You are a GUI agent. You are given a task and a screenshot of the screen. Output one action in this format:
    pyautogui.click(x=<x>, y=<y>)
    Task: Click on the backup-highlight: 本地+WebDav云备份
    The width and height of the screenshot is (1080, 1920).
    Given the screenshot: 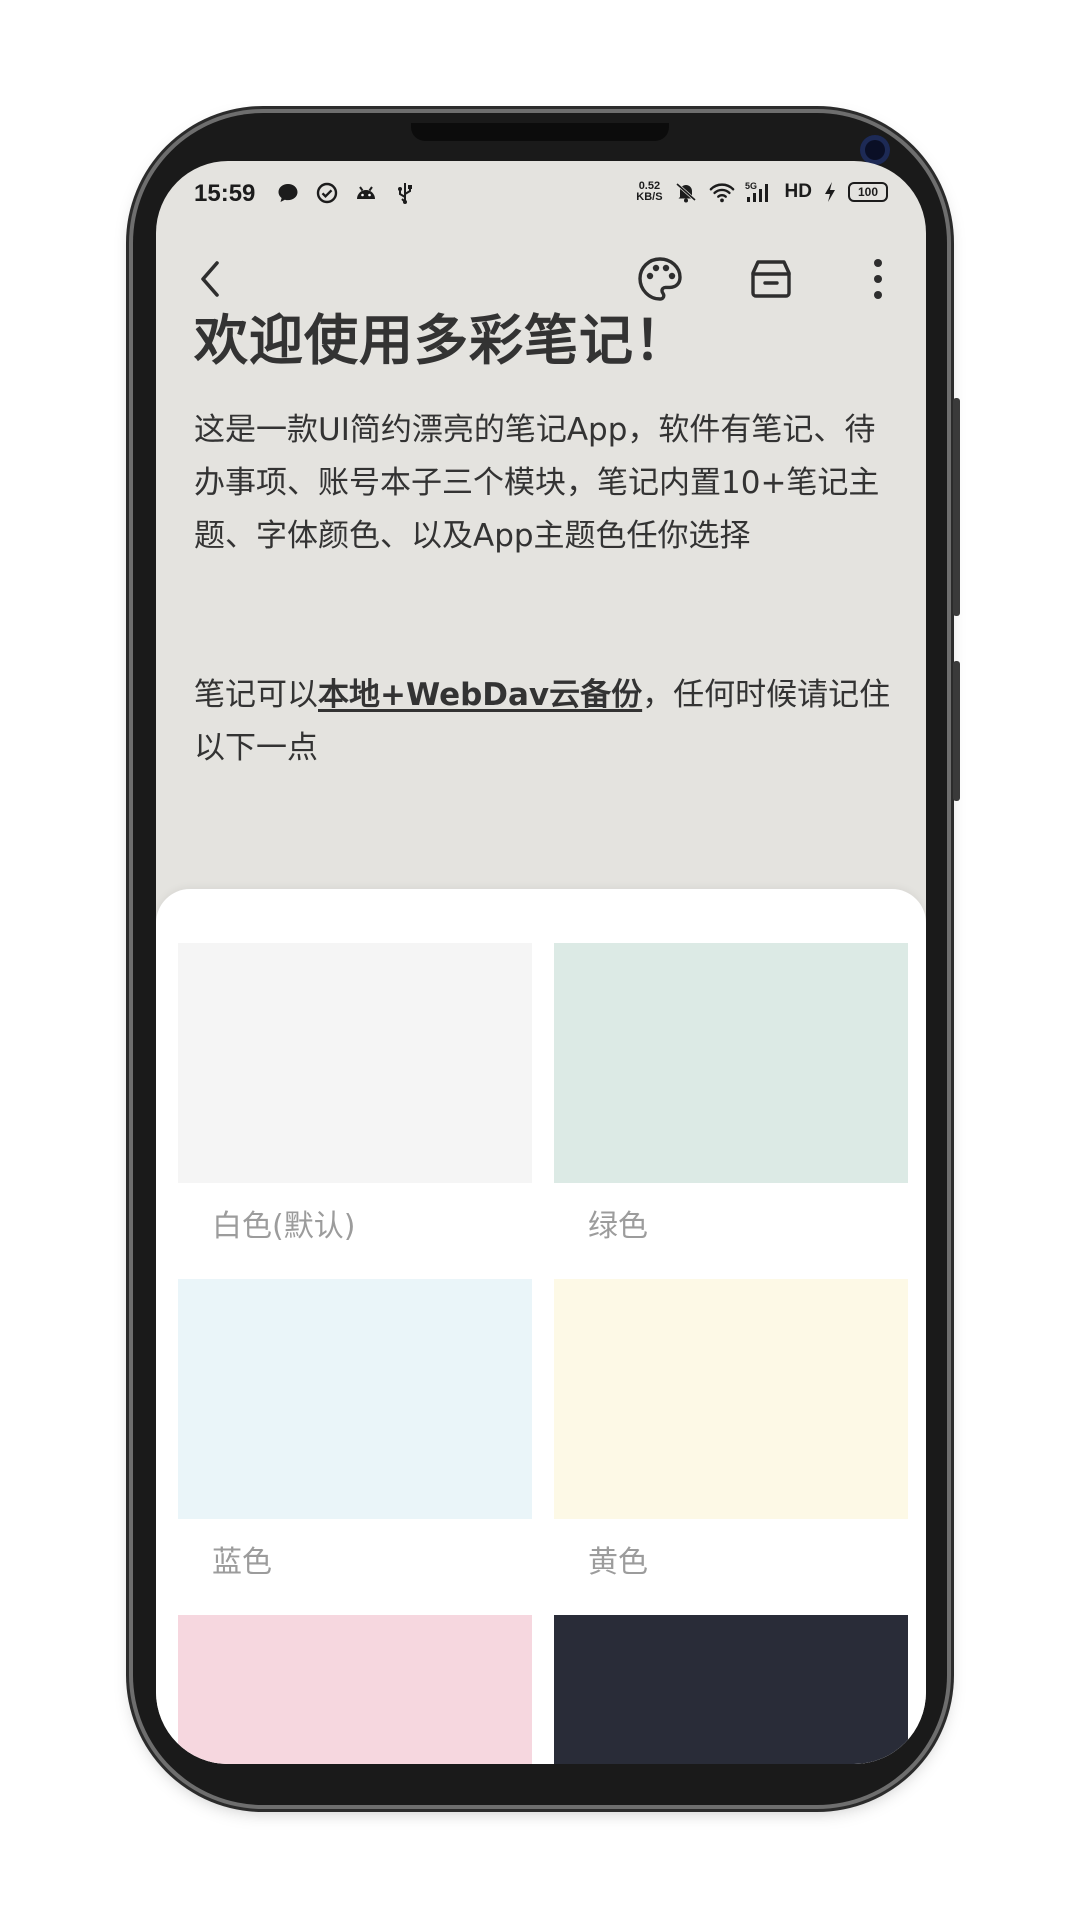 What is the action you would take?
    pyautogui.click(x=480, y=695)
    